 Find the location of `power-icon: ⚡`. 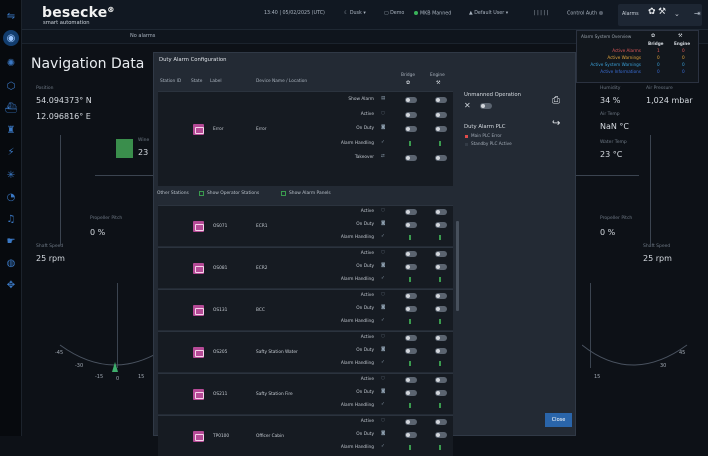

power-icon: ⚡ is located at coordinates (11, 152).